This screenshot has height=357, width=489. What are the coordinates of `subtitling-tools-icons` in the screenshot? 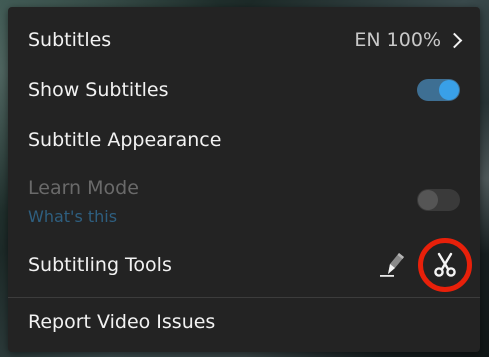 It's located at (425, 265).